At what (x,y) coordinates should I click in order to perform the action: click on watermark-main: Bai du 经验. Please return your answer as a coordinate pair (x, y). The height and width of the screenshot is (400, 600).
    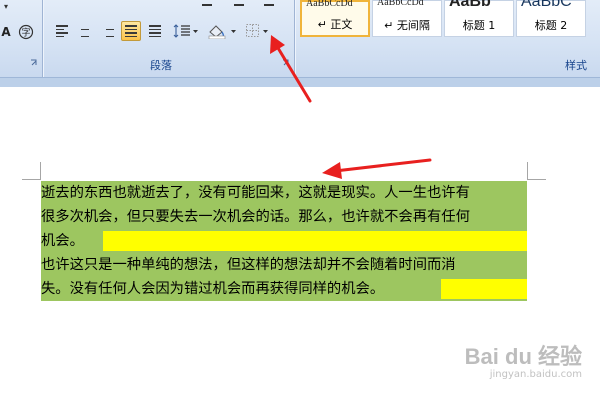
    Looking at the image, I should click on (523, 356).